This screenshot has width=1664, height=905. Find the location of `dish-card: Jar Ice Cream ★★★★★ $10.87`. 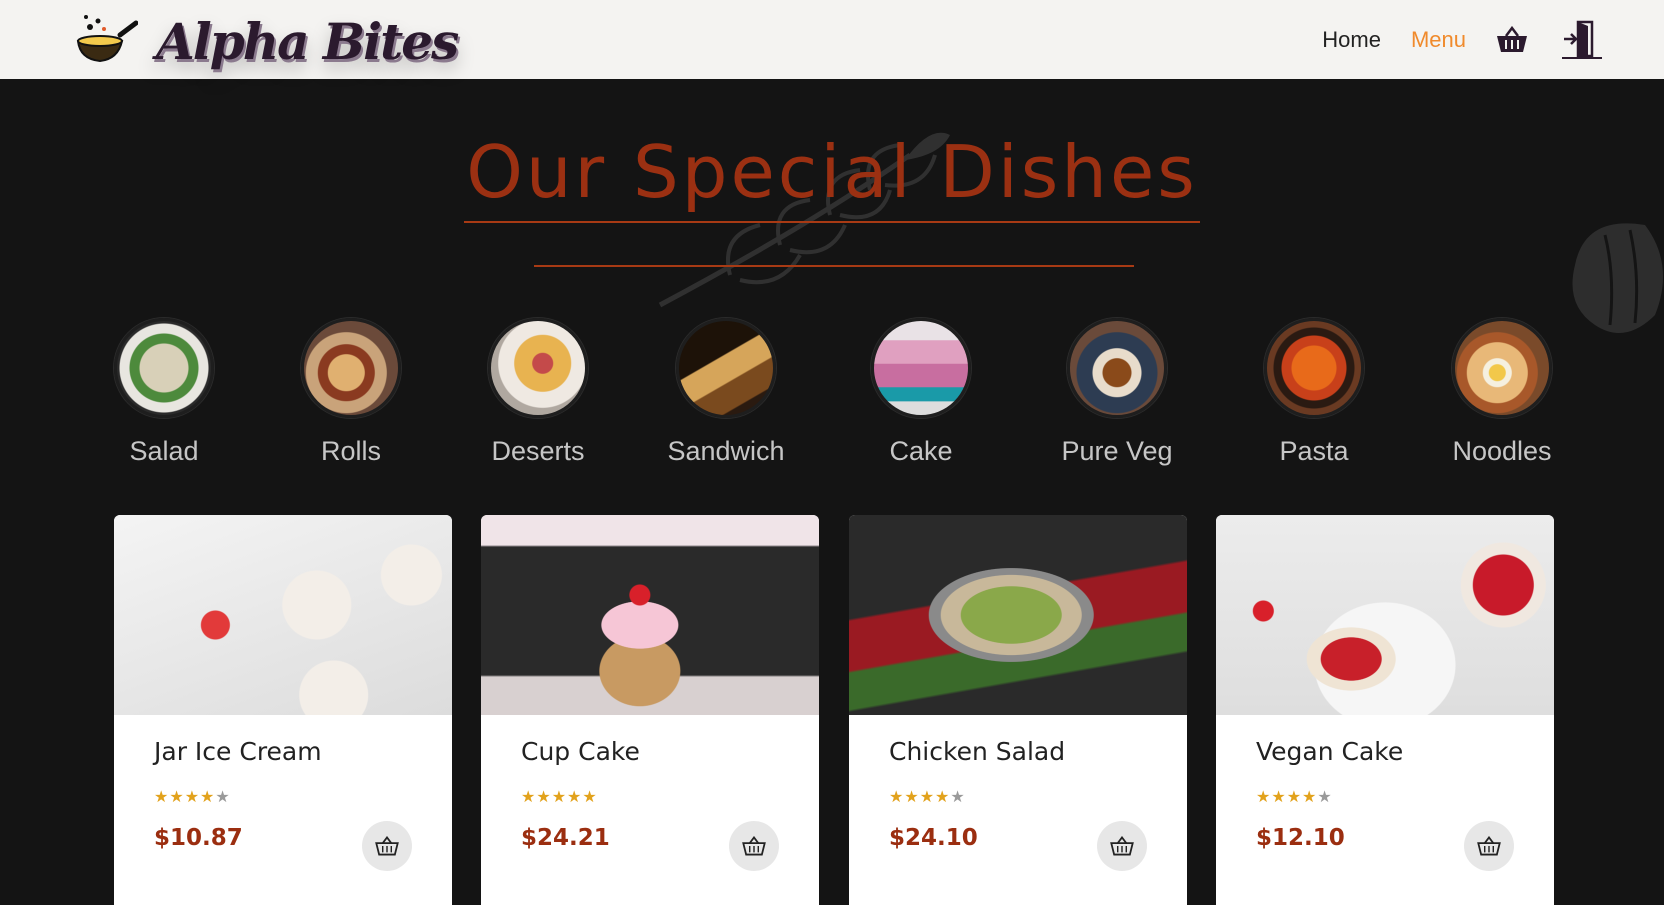

dish-card: Jar Ice Cream ★★★★★ $10.87 is located at coordinates (283, 710).